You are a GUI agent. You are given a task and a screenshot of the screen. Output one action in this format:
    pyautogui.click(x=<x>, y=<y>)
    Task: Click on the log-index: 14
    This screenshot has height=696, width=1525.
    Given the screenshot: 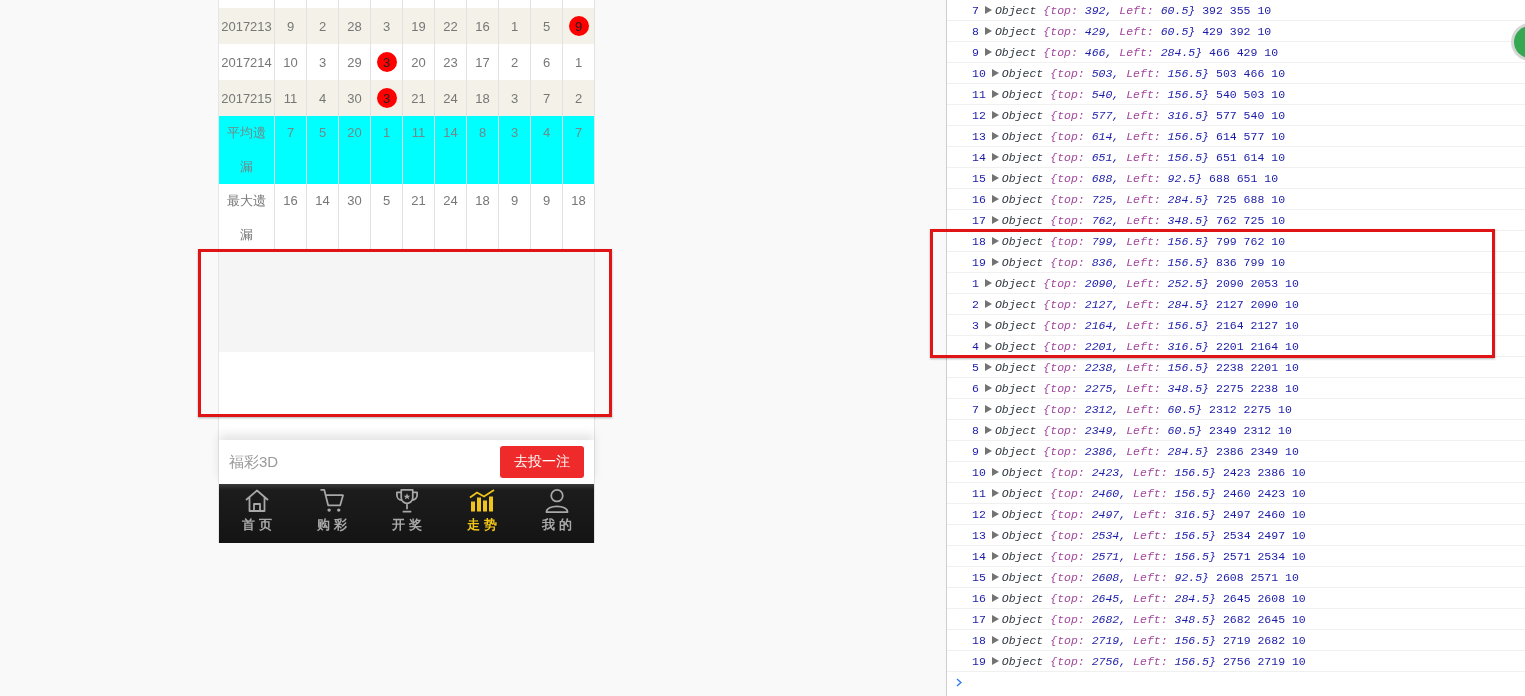 What is the action you would take?
    pyautogui.click(x=979, y=157)
    